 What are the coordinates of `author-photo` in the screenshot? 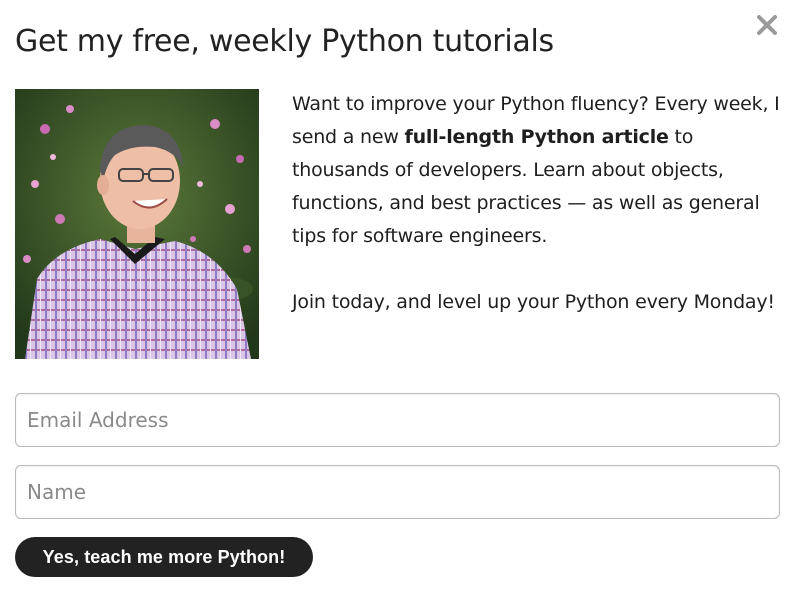 It's located at (137, 224).